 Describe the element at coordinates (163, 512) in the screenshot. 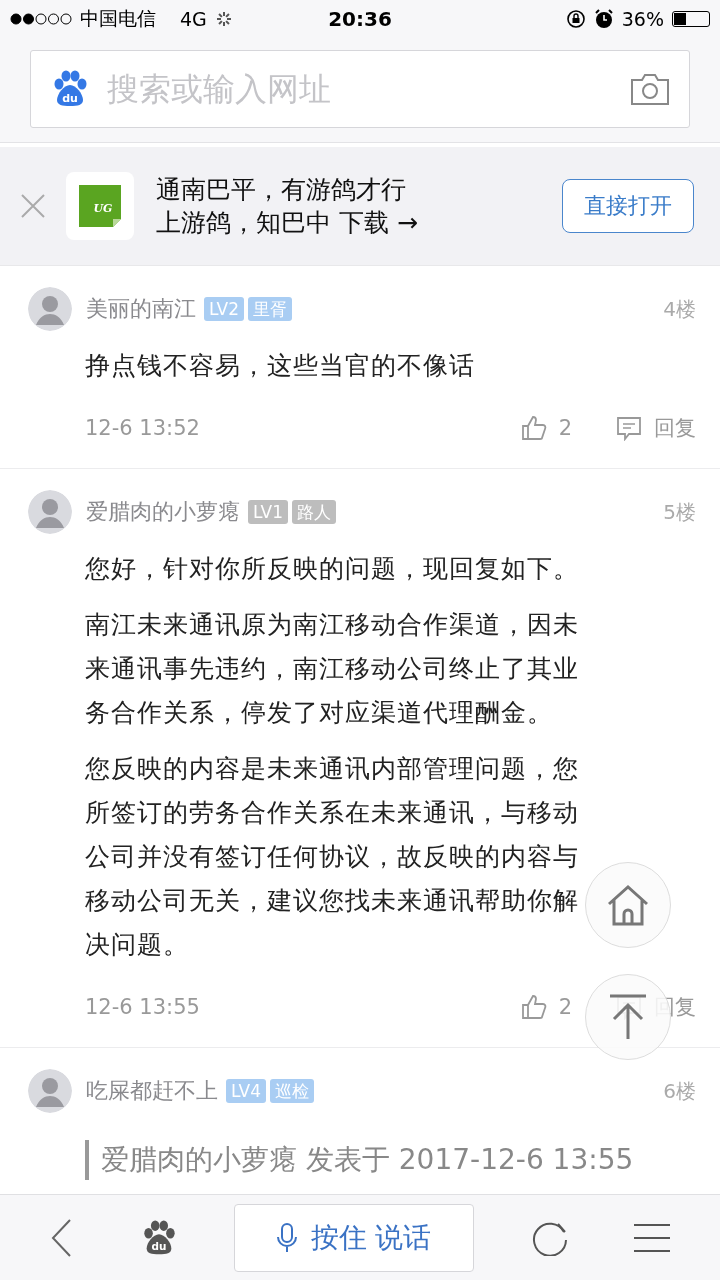

I see `username: 爱腊肉的小萝瘪` at that location.